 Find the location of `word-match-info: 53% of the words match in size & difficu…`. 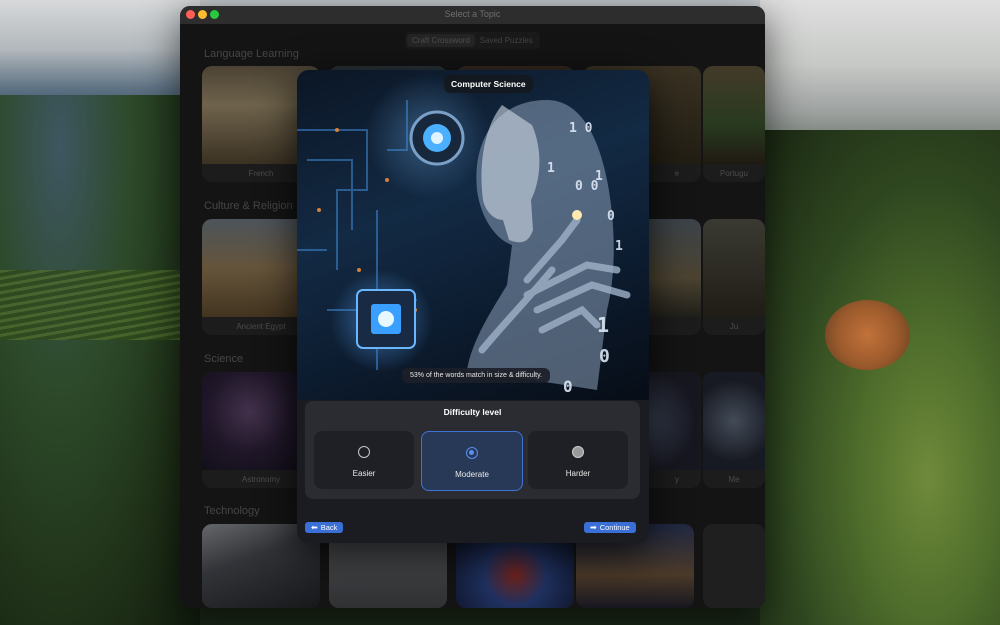

word-match-info: 53% of the words match in size & difficu… is located at coordinates (476, 375).